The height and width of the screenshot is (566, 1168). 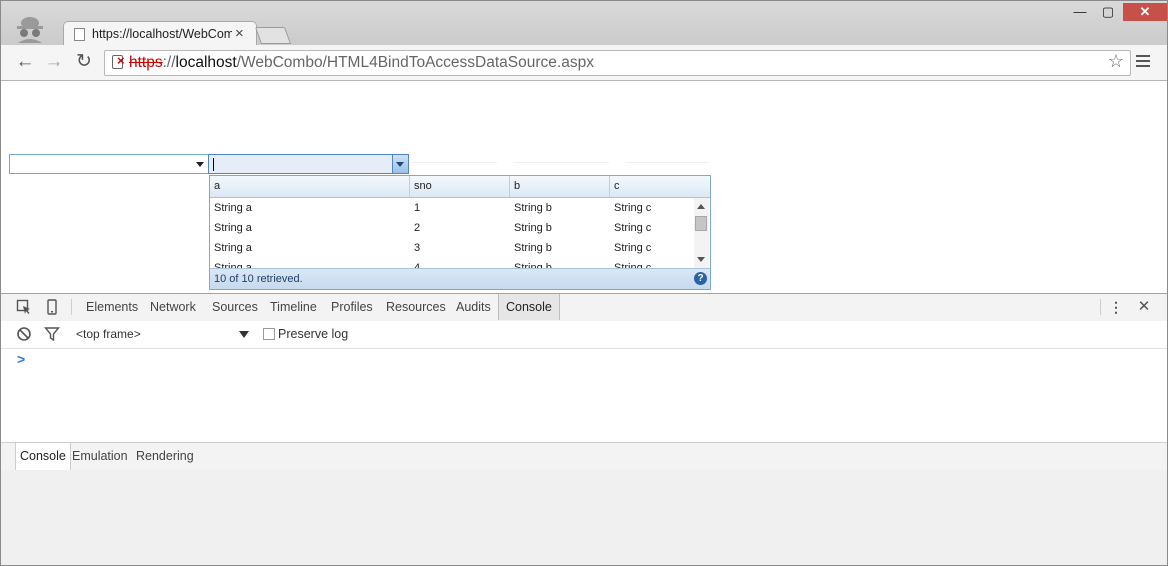 What do you see at coordinates (239, 33) in the screenshot?
I see `close-tab-icon: ×` at bounding box center [239, 33].